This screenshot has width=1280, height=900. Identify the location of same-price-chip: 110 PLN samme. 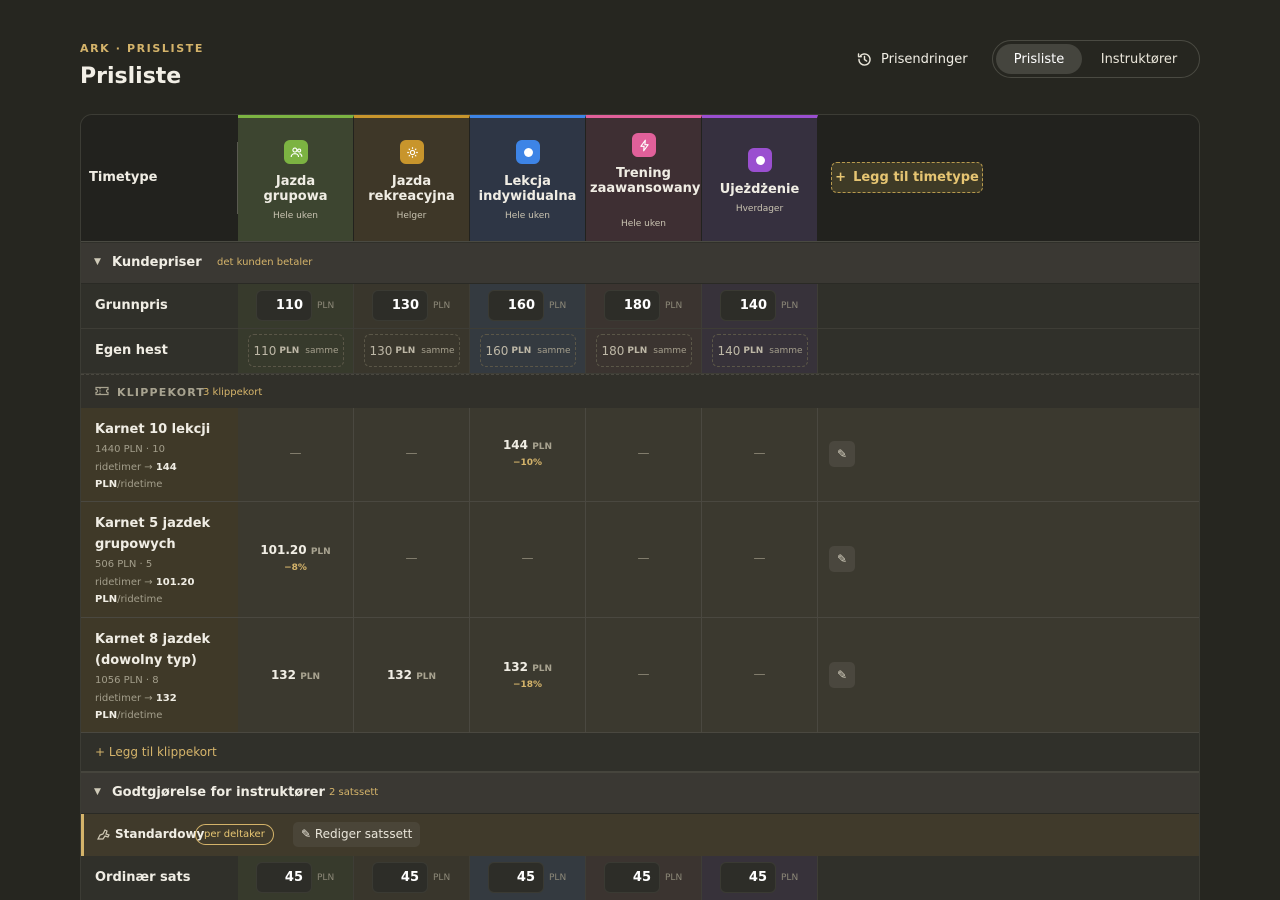
(296, 350).